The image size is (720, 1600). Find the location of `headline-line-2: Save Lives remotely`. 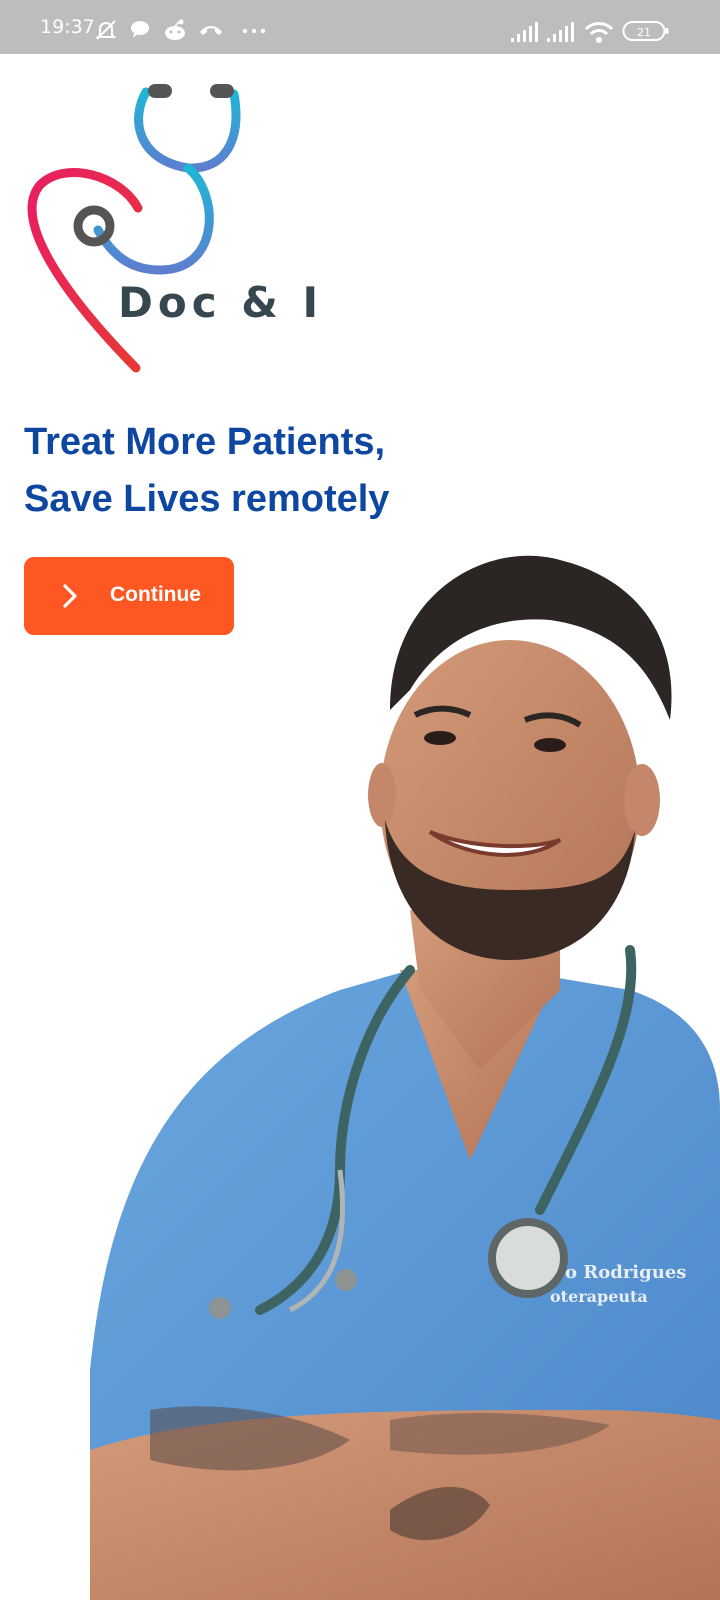

headline-line-2: Save Lives remotely is located at coordinates (207, 499).